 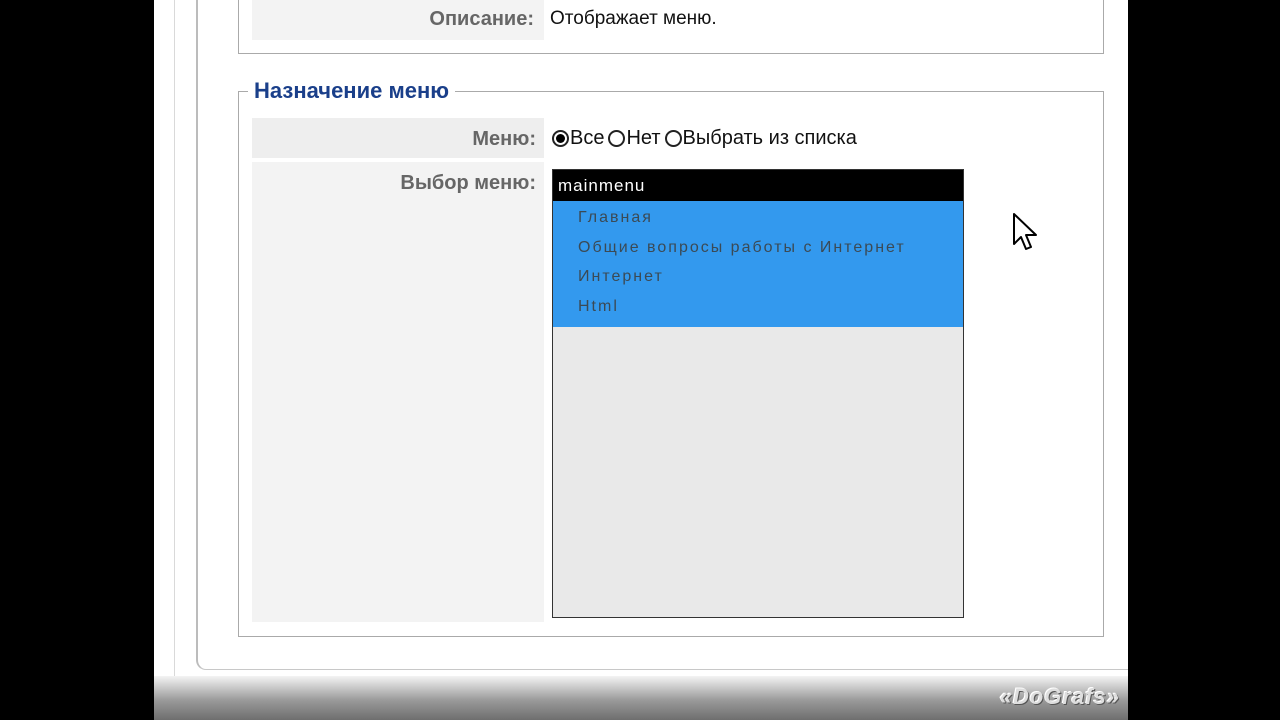 What do you see at coordinates (673, 138) in the screenshot?
I see `radio-select-from-list-input` at bounding box center [673, 138].